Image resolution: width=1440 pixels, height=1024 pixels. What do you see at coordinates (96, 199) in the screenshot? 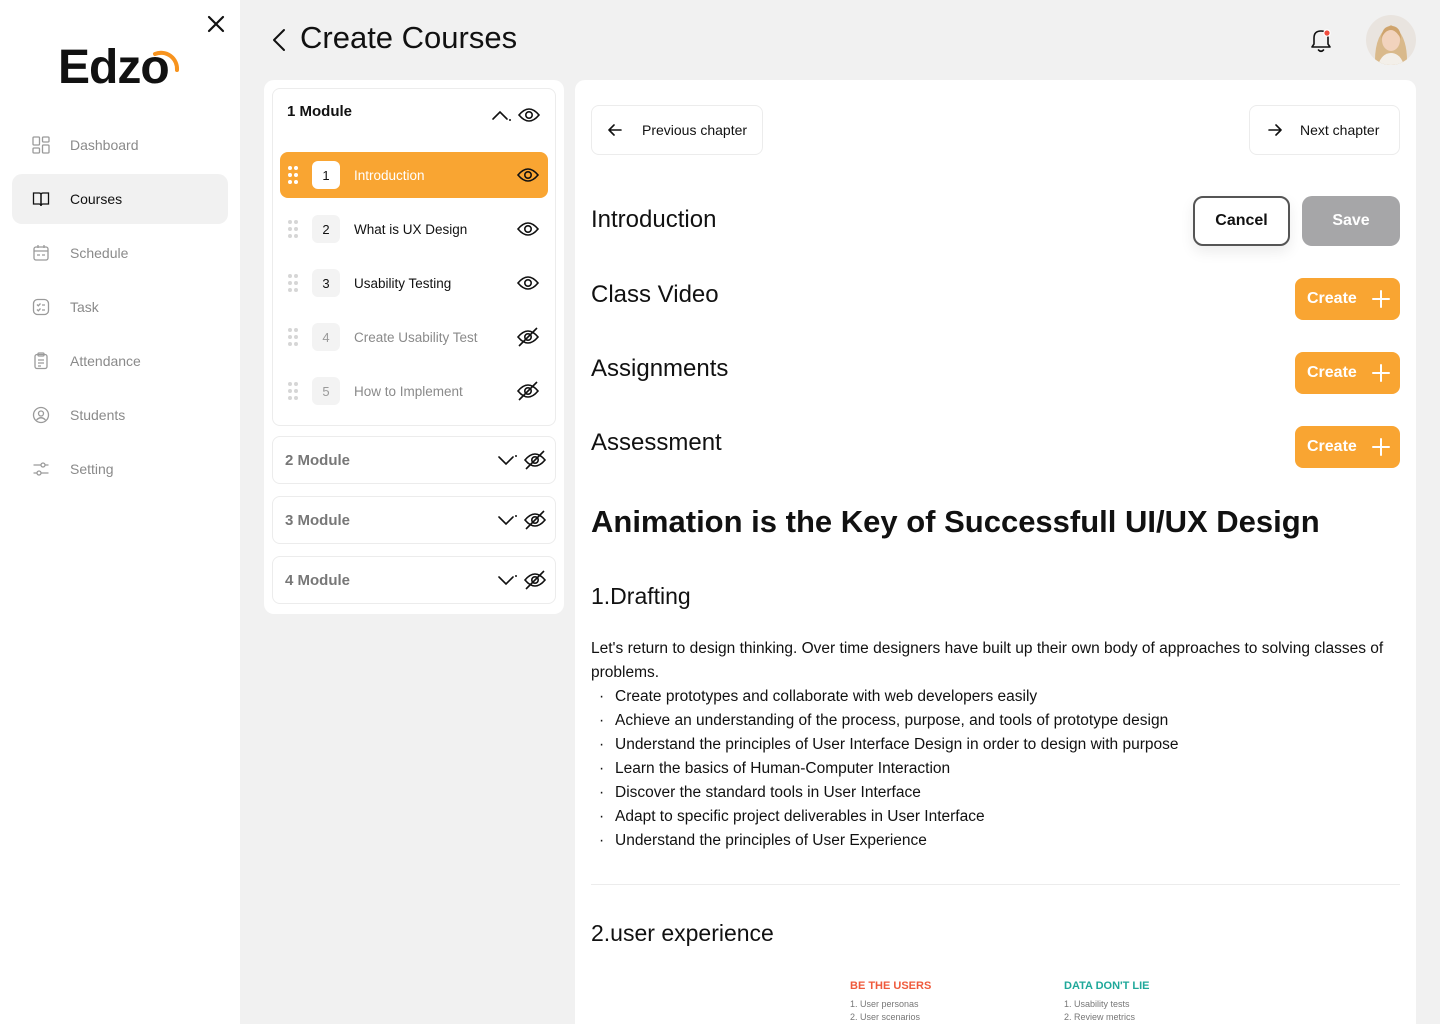
I see `sidebar-item-label: Courses` at bounding box center [96, 199].